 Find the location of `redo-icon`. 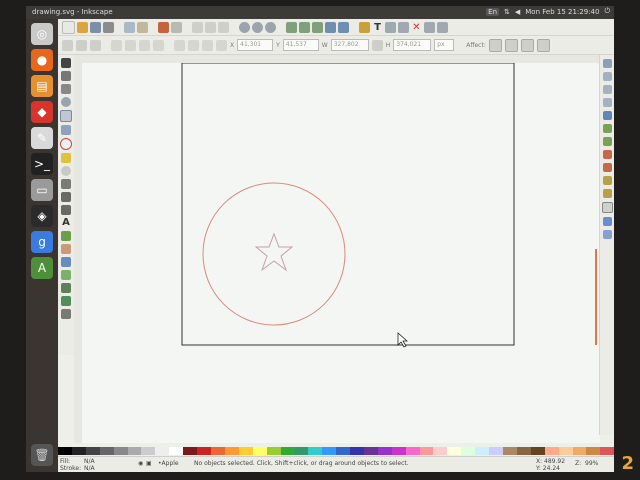

redo-icon is located at coordinates (176, 27).